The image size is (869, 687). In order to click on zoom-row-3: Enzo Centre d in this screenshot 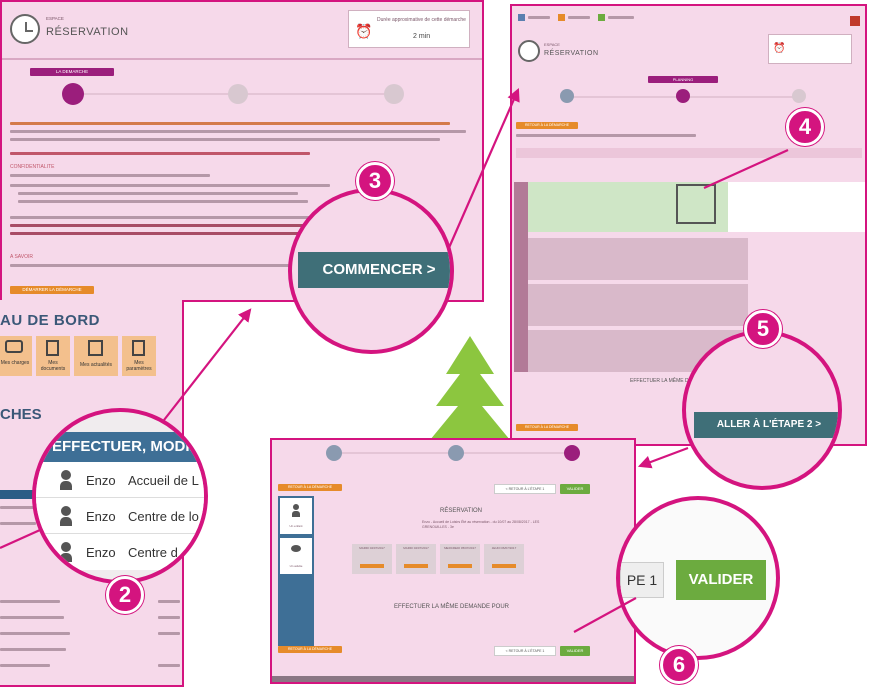, I will do `click(120, 552)`.